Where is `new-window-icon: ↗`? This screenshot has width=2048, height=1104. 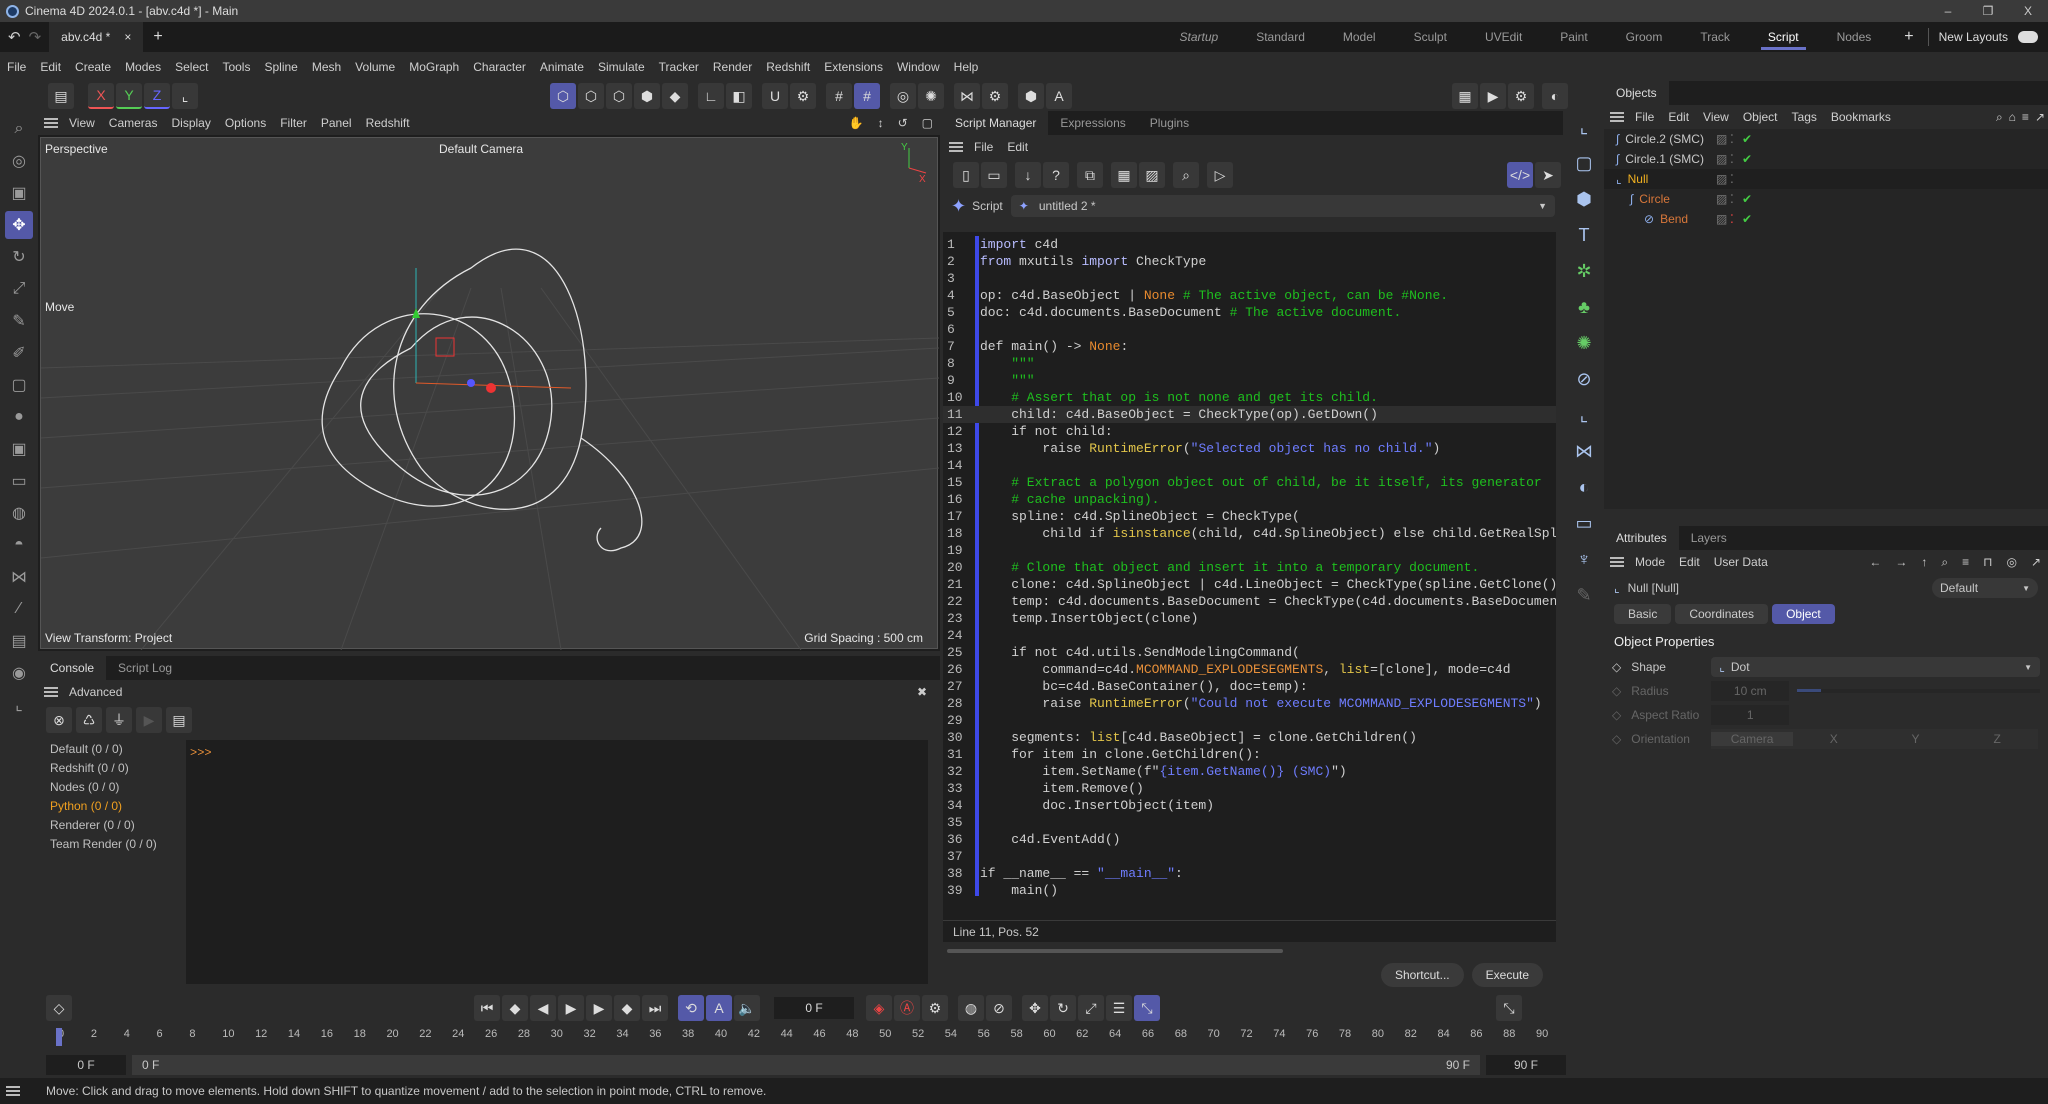 new-window-icon: ↗ is located at coordinates (2040, 117).